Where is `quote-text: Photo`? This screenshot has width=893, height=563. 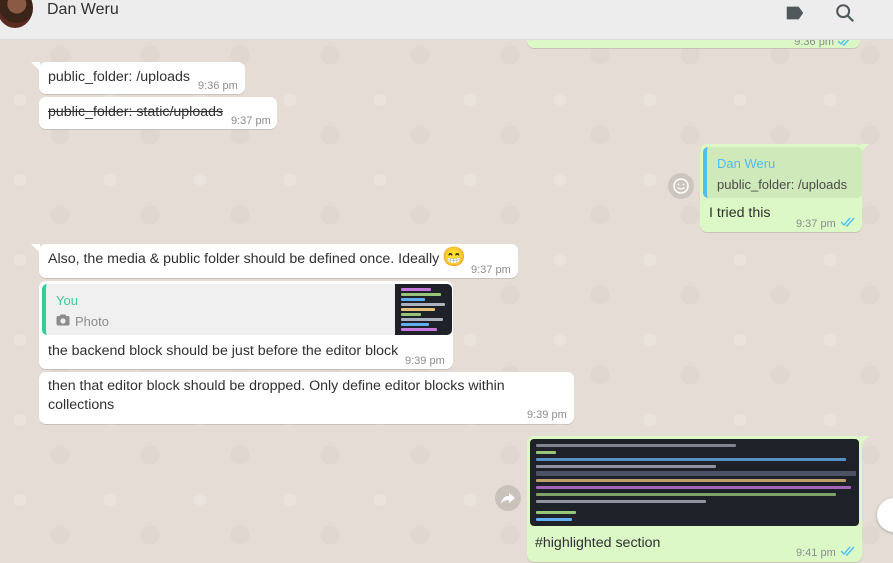 quote-text: Photo is located at coordinates (92, 321).